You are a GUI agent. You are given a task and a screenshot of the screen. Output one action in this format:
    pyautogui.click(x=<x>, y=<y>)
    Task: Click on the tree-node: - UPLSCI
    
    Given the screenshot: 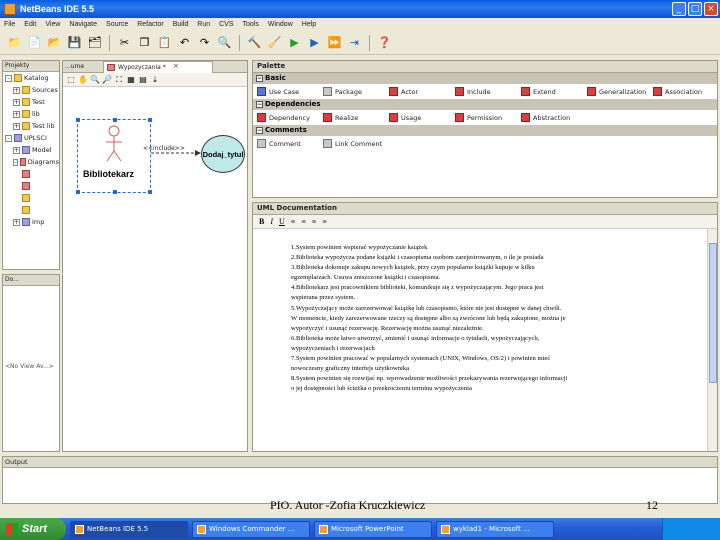 What is the action you would take?
    pyautogui.click(x=31, y=138)
    